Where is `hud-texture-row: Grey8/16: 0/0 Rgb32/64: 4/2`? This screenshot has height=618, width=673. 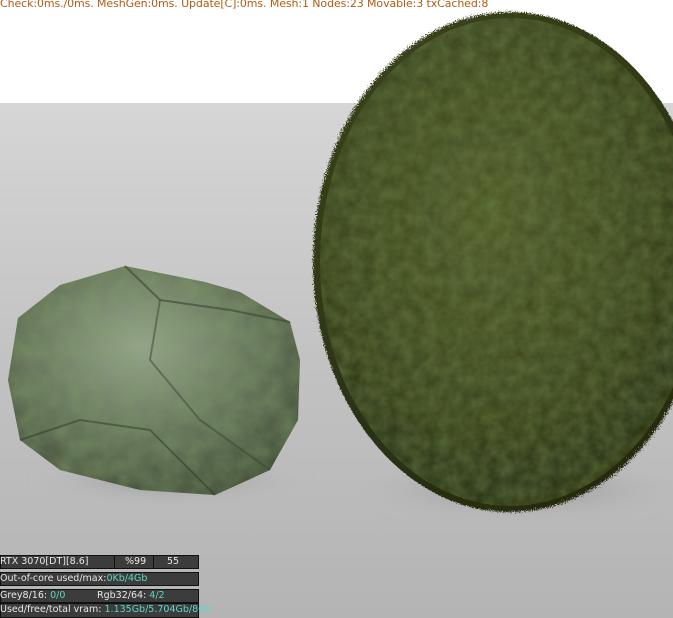 hud-texture-row: Grey8/16: 0/0 Rgb32/64: 4/2 is located at coordinates (99, 596).